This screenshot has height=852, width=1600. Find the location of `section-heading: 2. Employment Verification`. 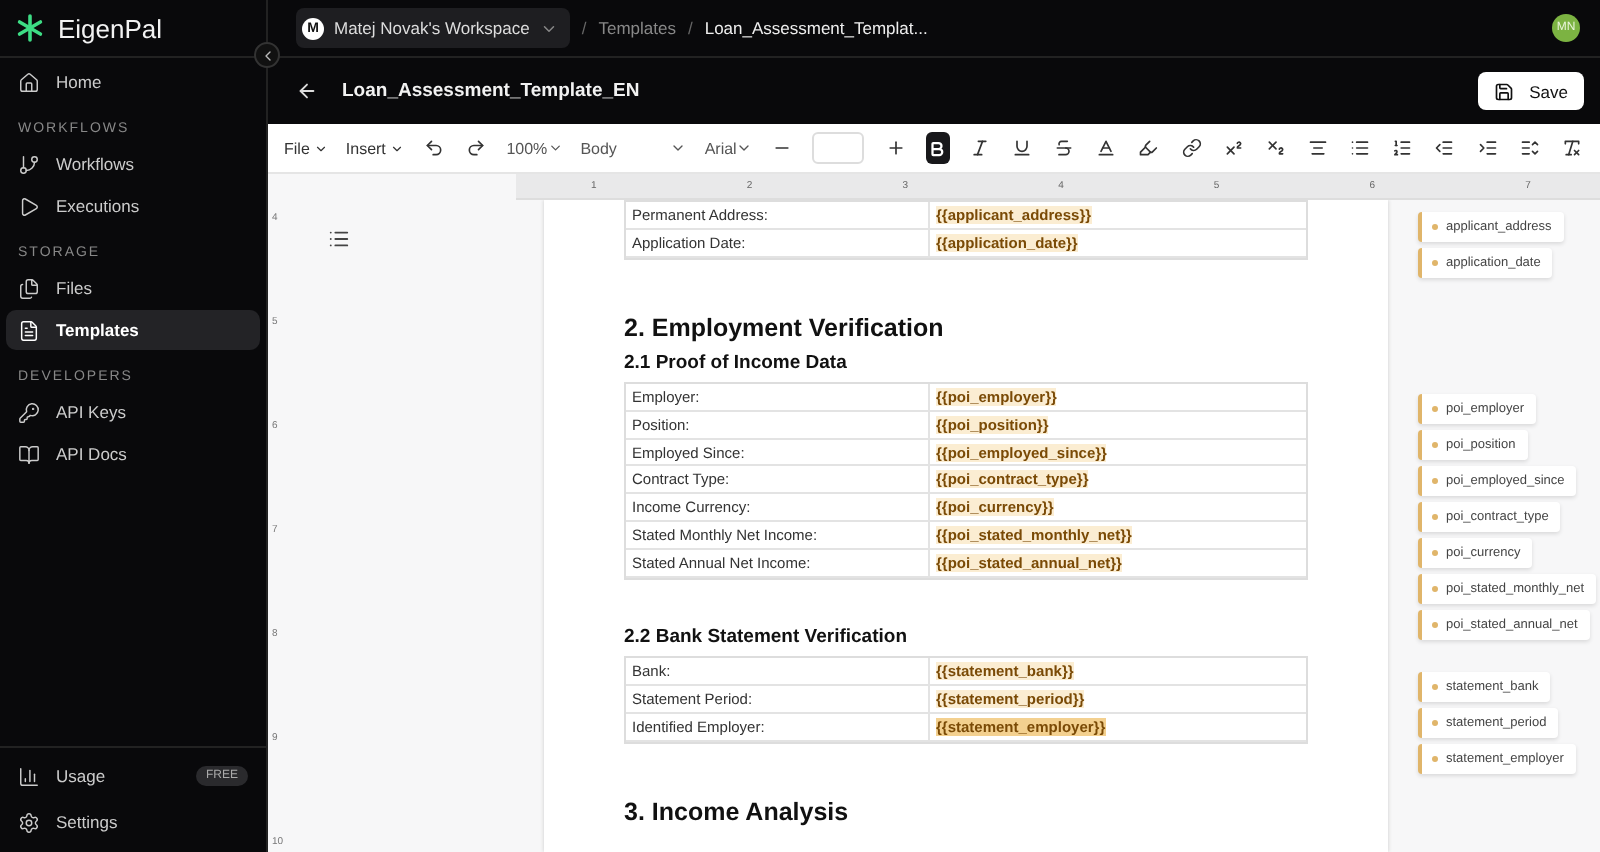

section-heading: 2. Employment Verification is located at coordinates (785, 327).